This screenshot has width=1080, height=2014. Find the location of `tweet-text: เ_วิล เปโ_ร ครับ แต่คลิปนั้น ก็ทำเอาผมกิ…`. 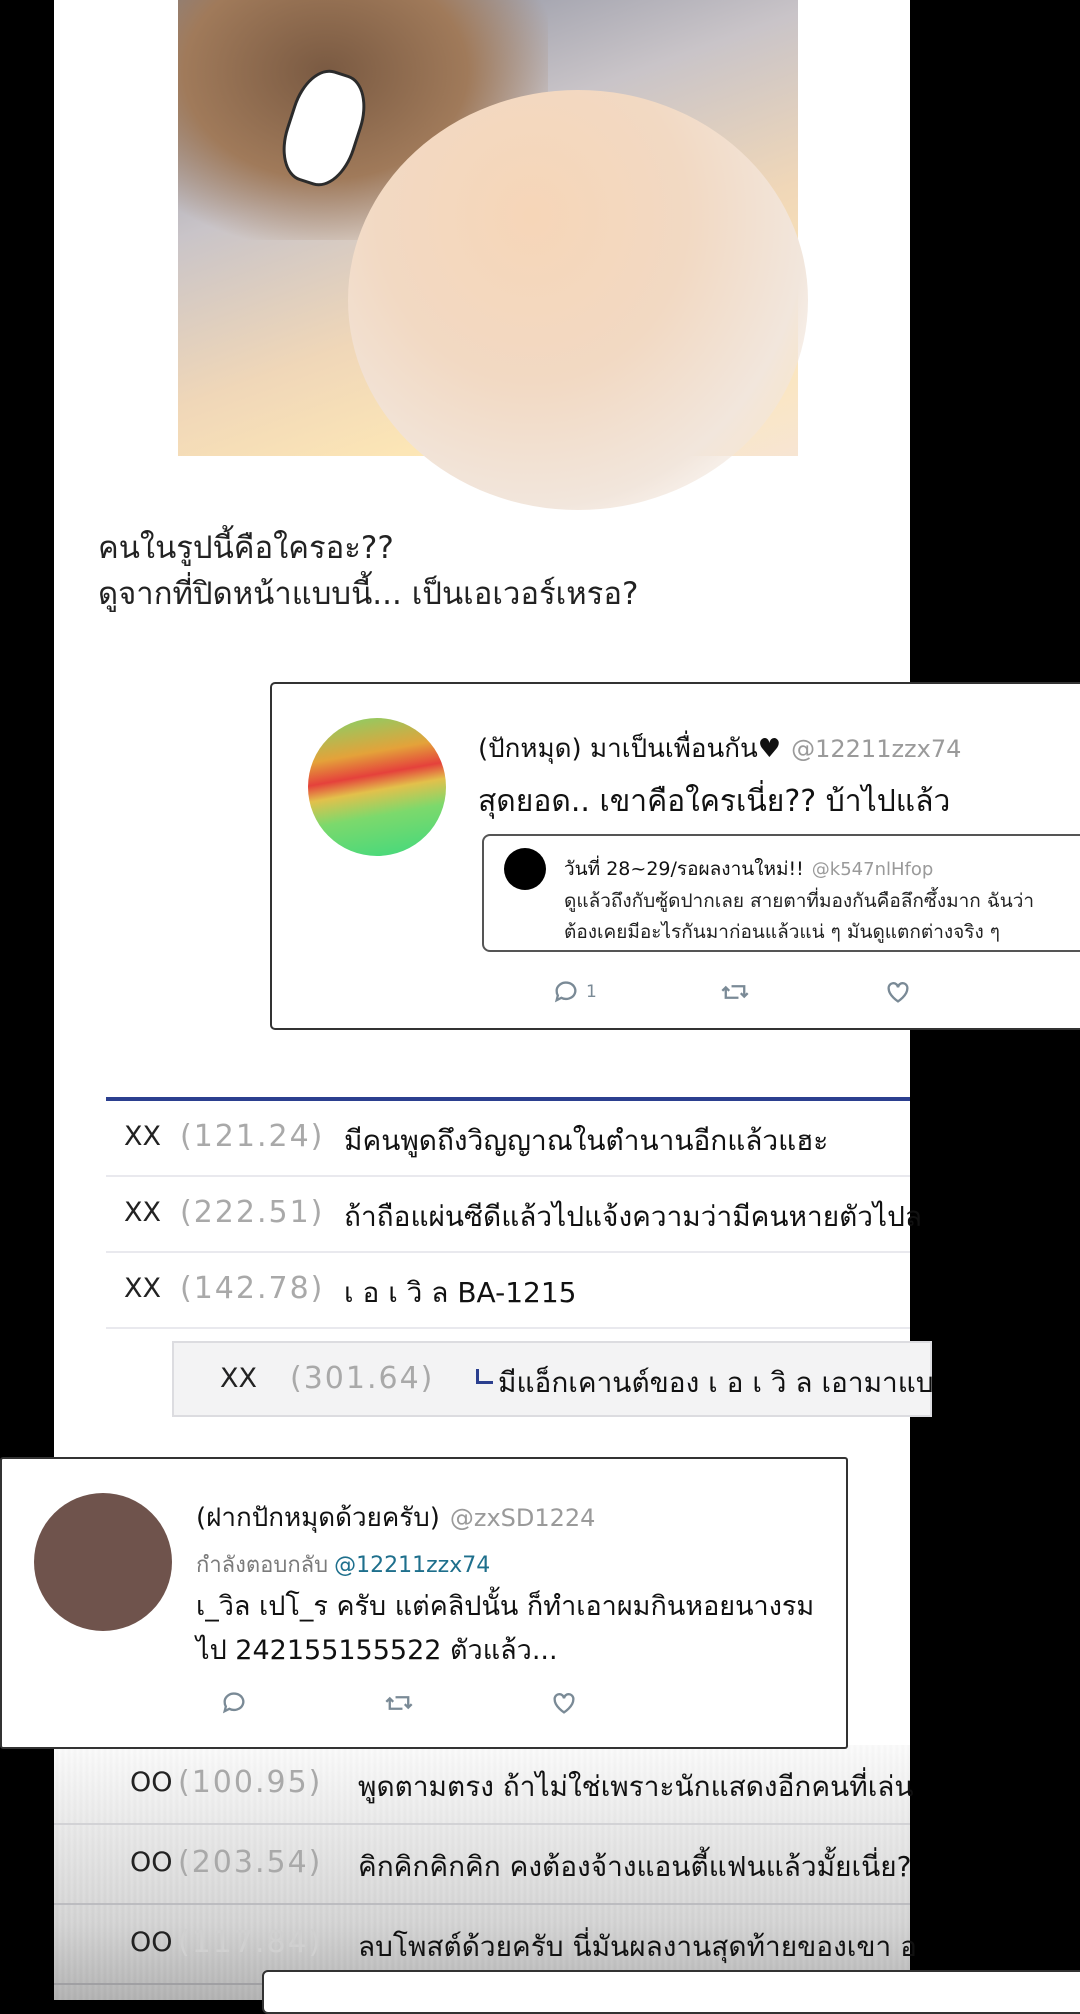

tweet-text: เ_วิล เปโ_ร ครับ แต่คลิปนั้น ก็ทำเอาผมกิ… is located at coordinates (505, 1629).